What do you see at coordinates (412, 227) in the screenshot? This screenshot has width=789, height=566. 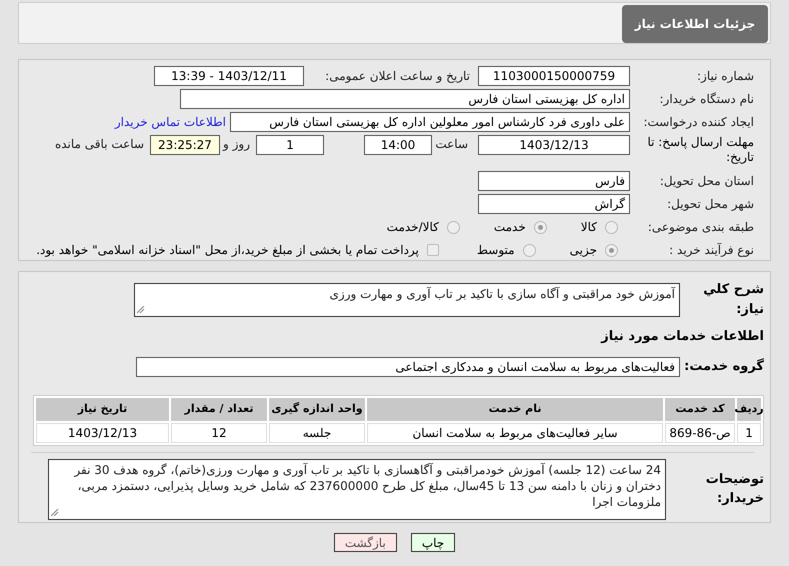 I see `radio-label: کالا/خدمت` at bounding box center [412, 227].